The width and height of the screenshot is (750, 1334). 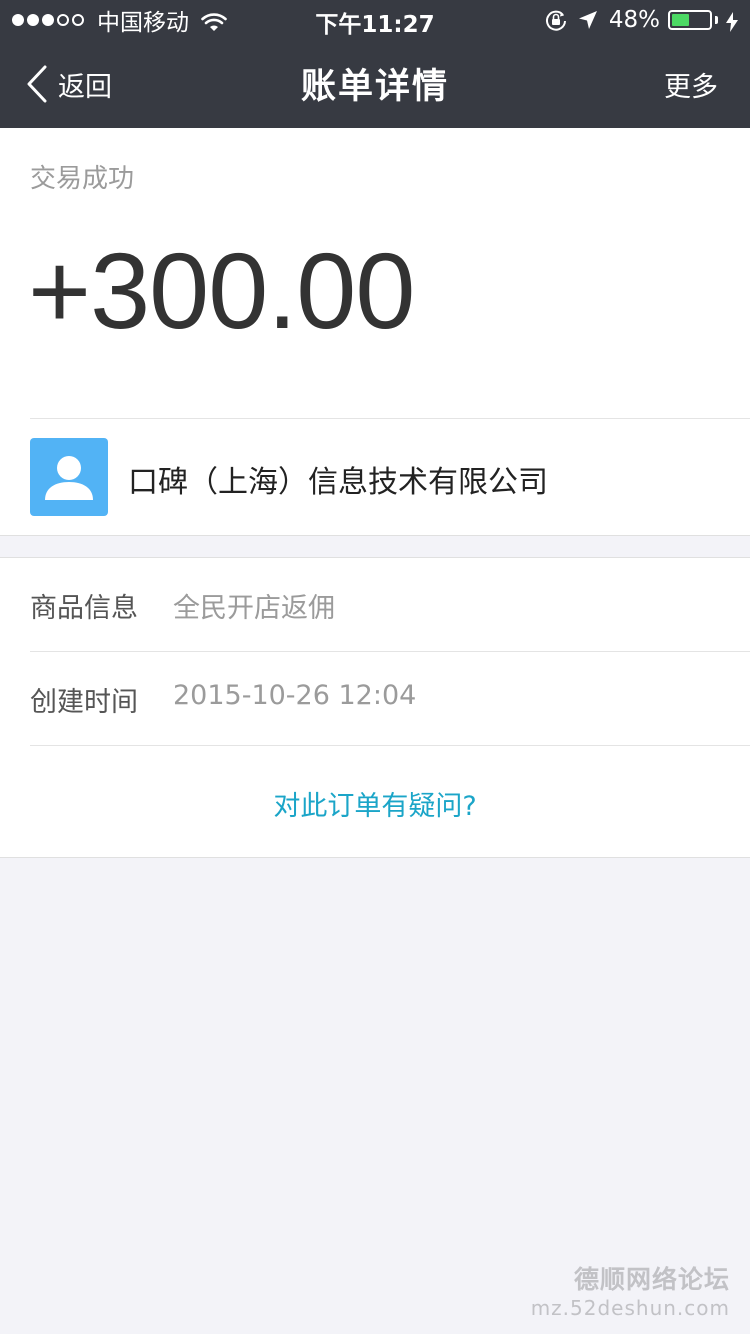 I want to click on watermark-title: 德顺网络论坛, so click(x=651, y=1279).